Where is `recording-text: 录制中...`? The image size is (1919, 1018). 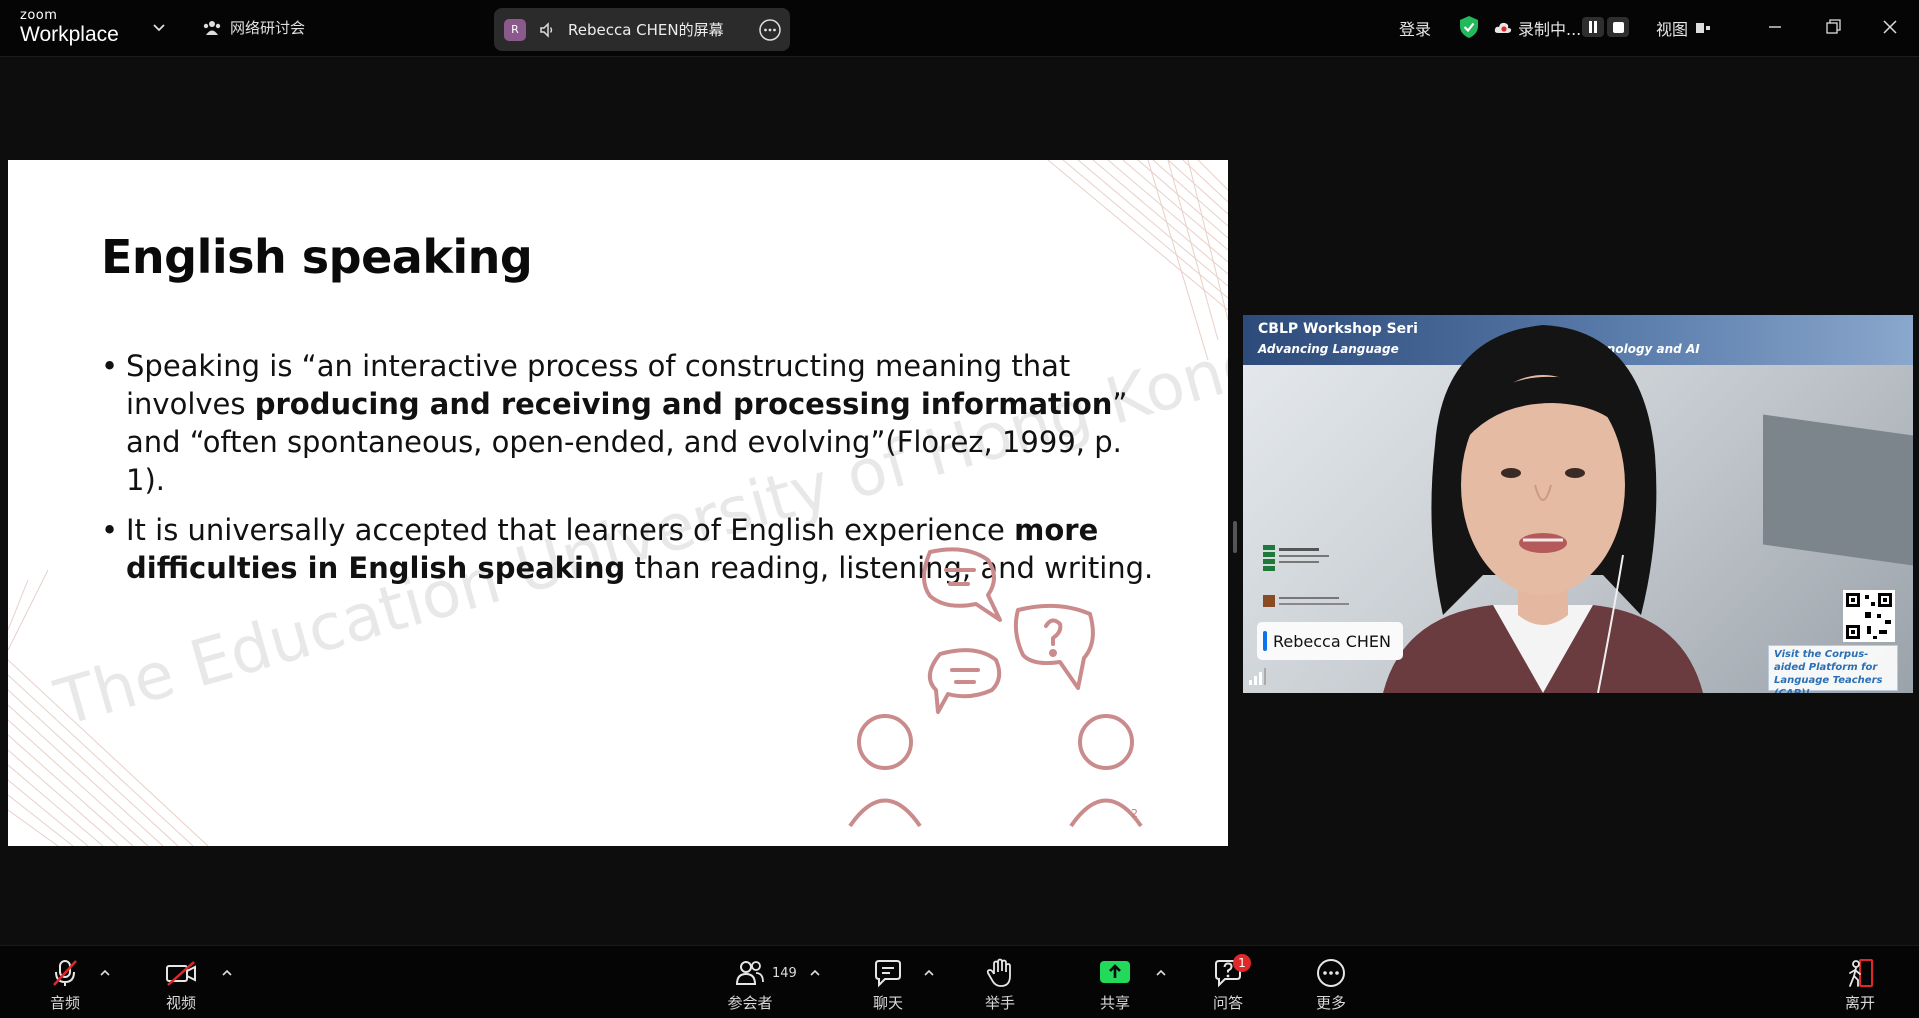
recording-text: 录制中... is located at coordinates (1550, 29).